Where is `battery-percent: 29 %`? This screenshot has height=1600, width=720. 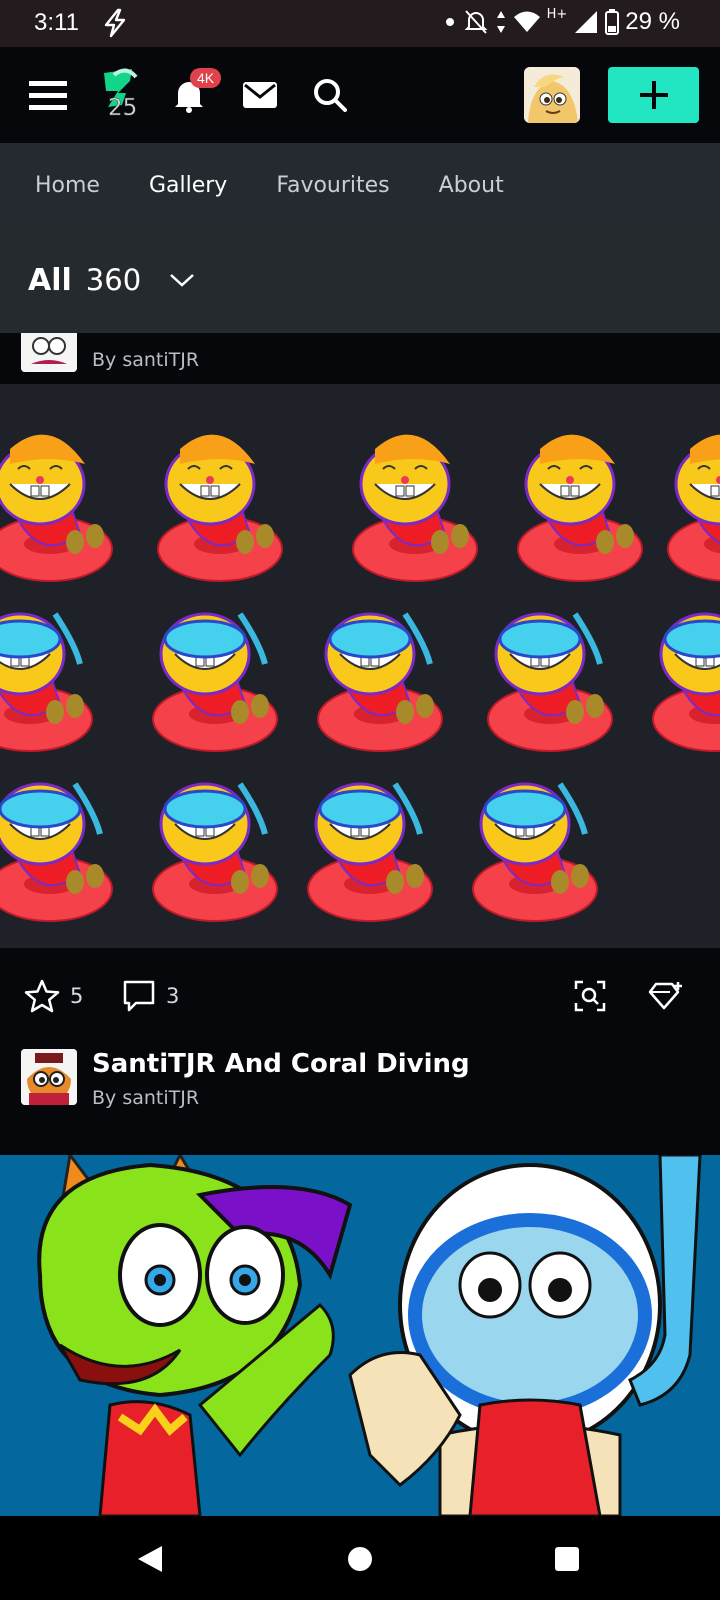 battery-percent: 29 % is located at coordinates (652, 21).